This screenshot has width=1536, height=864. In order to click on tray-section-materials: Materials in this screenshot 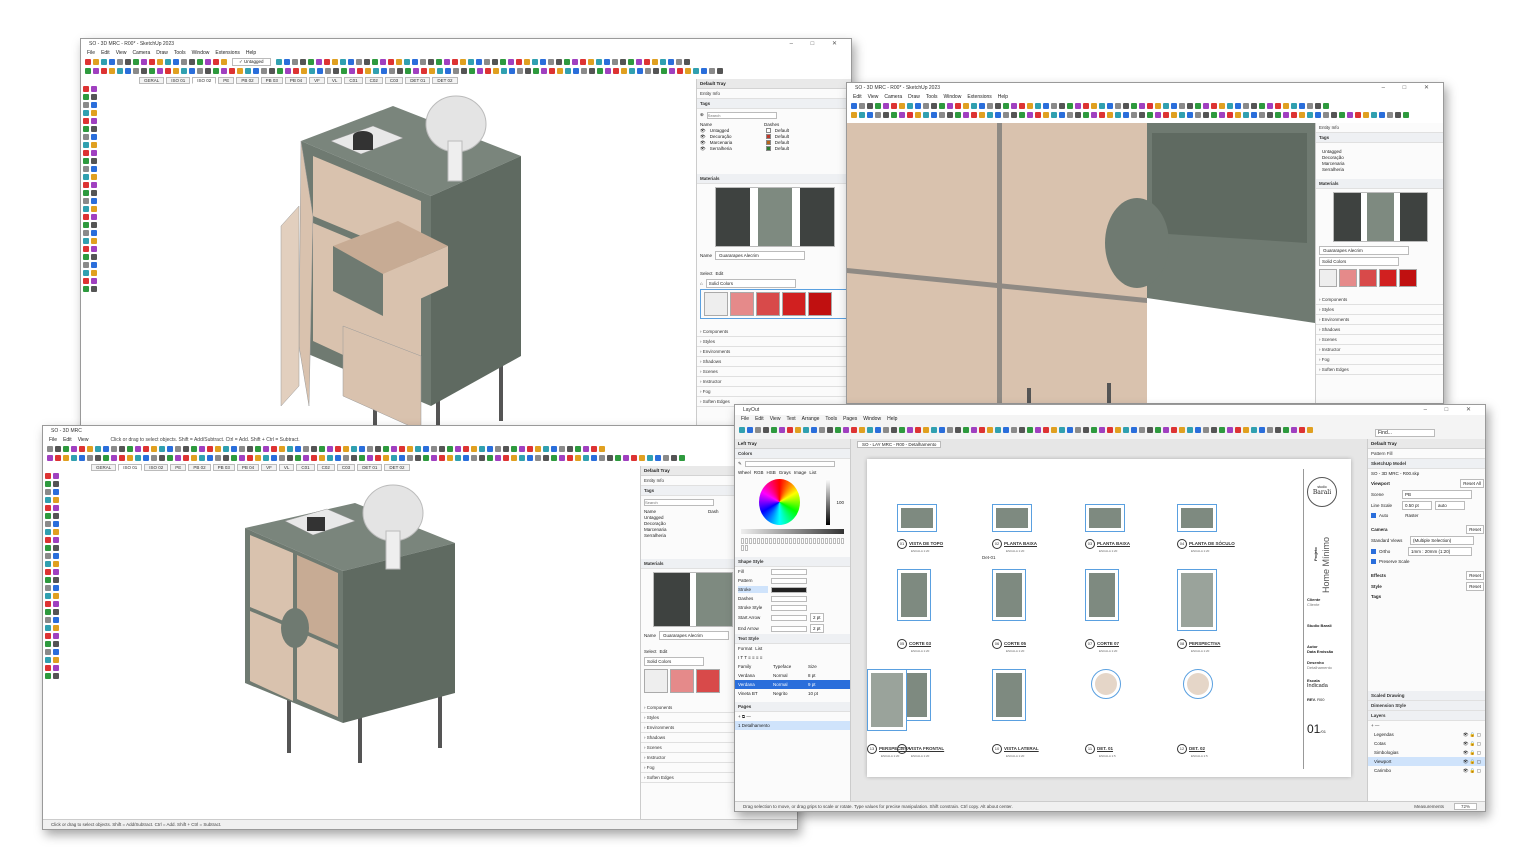, I will do `click(774, 179)`.